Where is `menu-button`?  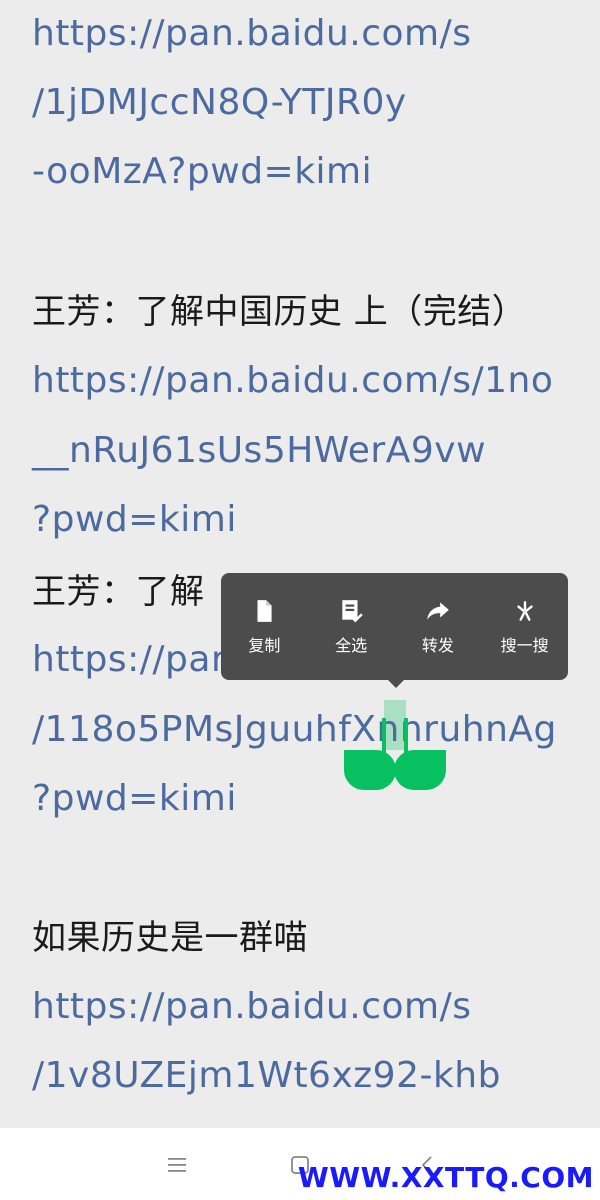
menu-button is located at coordinates (177, 1165).